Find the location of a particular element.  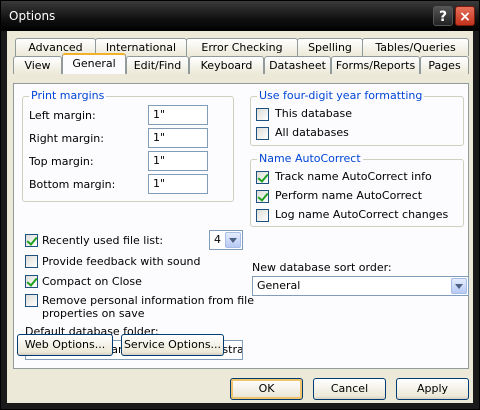

top-margin-input: 1" is located at coordinates (178, 161).